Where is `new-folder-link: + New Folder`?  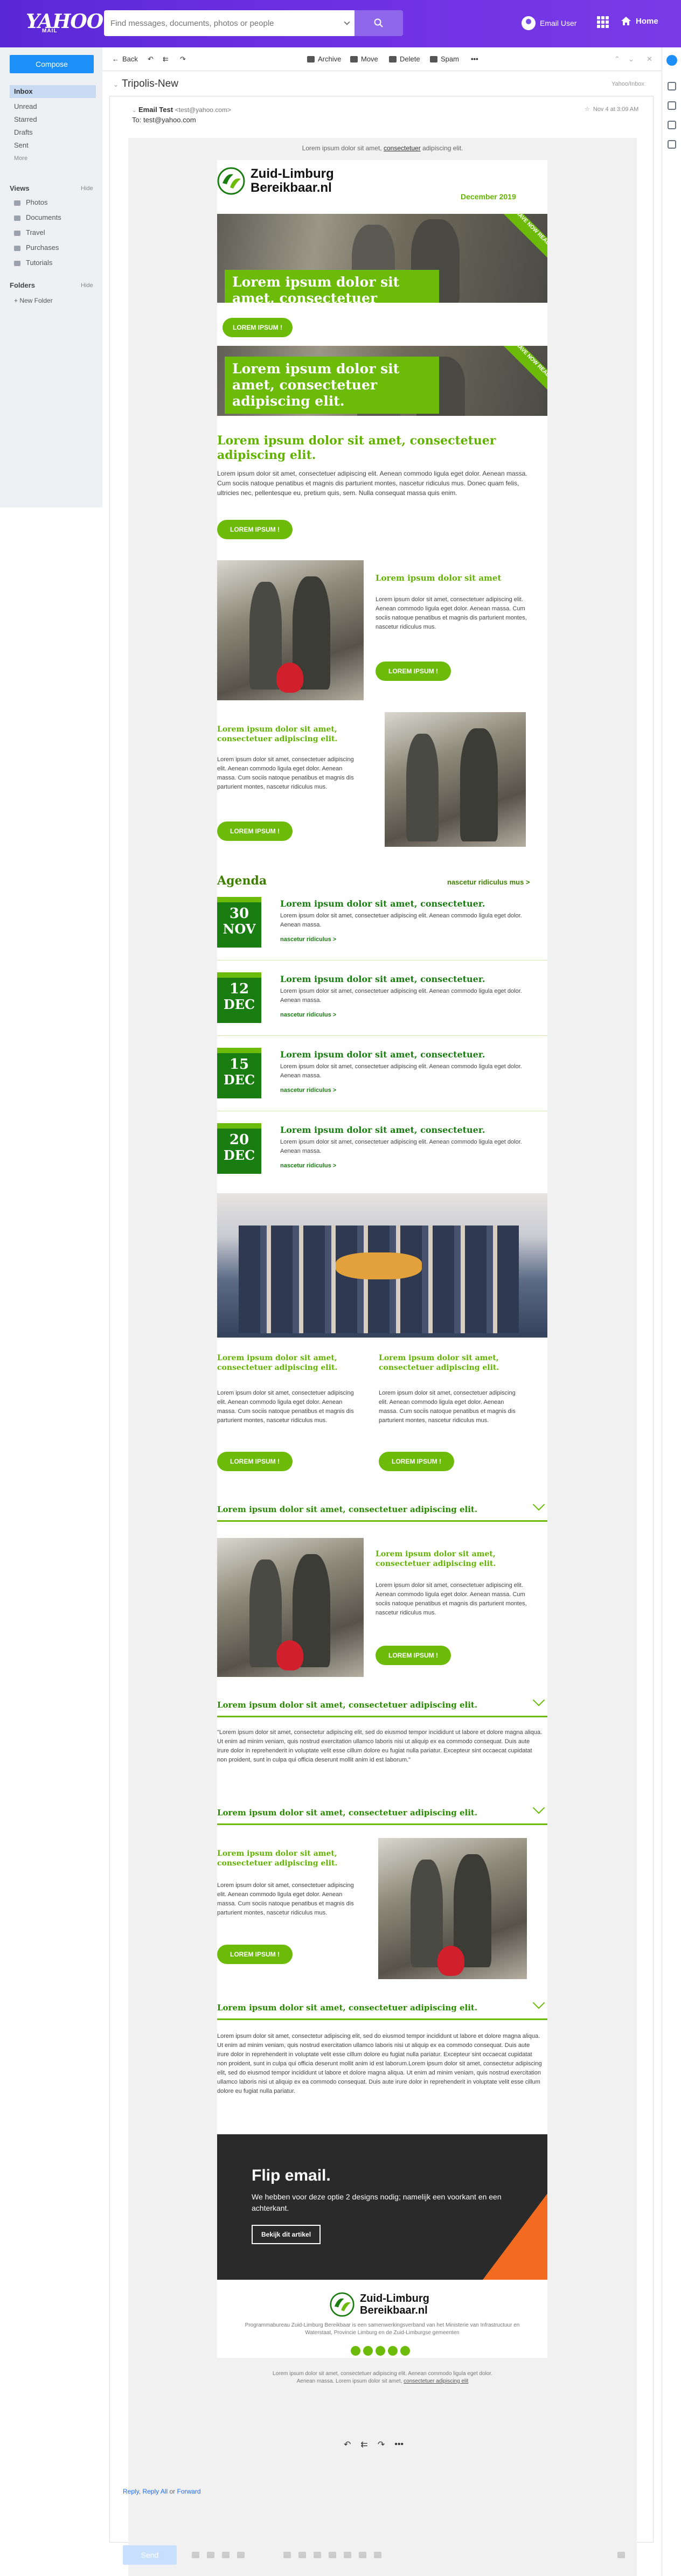
new-folder-link: + New Folder is located at coordinates (51, 300).